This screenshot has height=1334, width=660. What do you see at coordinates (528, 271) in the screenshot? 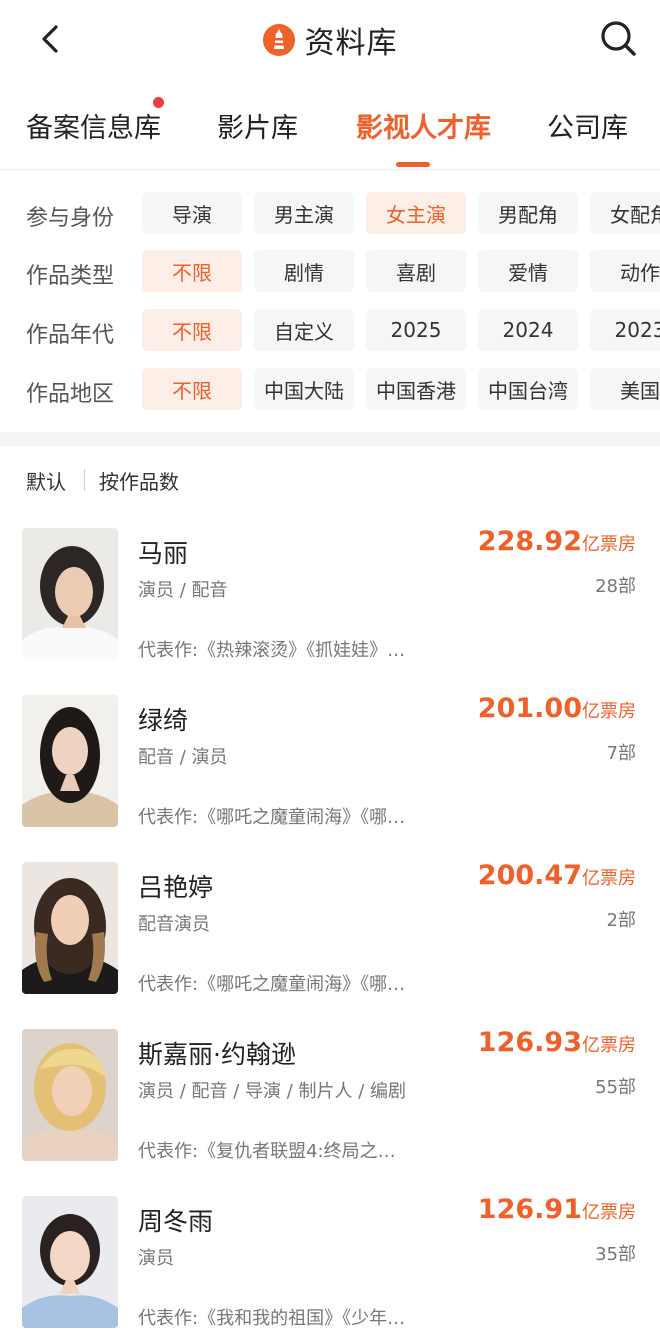
I see `filter-chip: 爱情` at bounding box center [528, 271].